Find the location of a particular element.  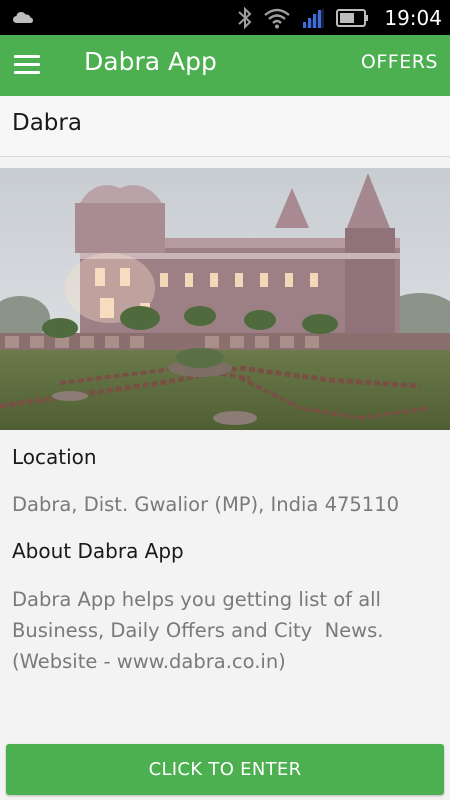

app-bar: Dabra App OFFERS is located at coordinates (225, 65).